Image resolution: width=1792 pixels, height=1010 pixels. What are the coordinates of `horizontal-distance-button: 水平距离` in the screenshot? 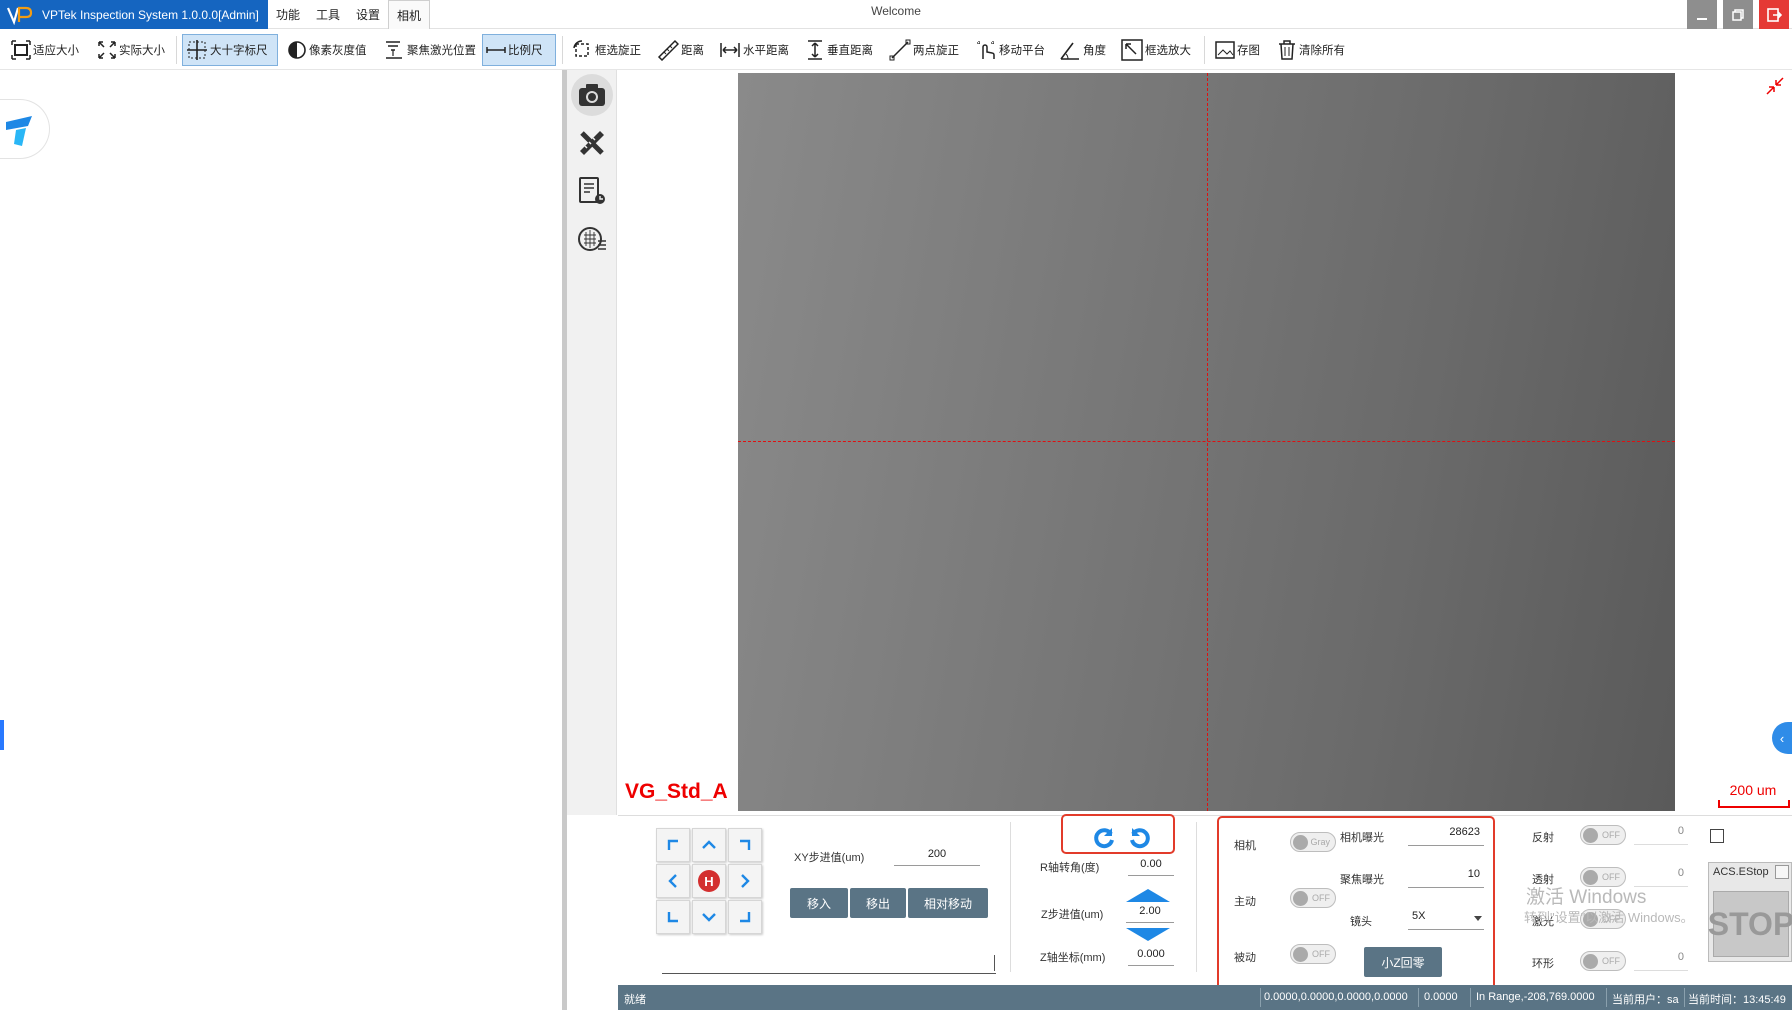 It's located at (754, 50).